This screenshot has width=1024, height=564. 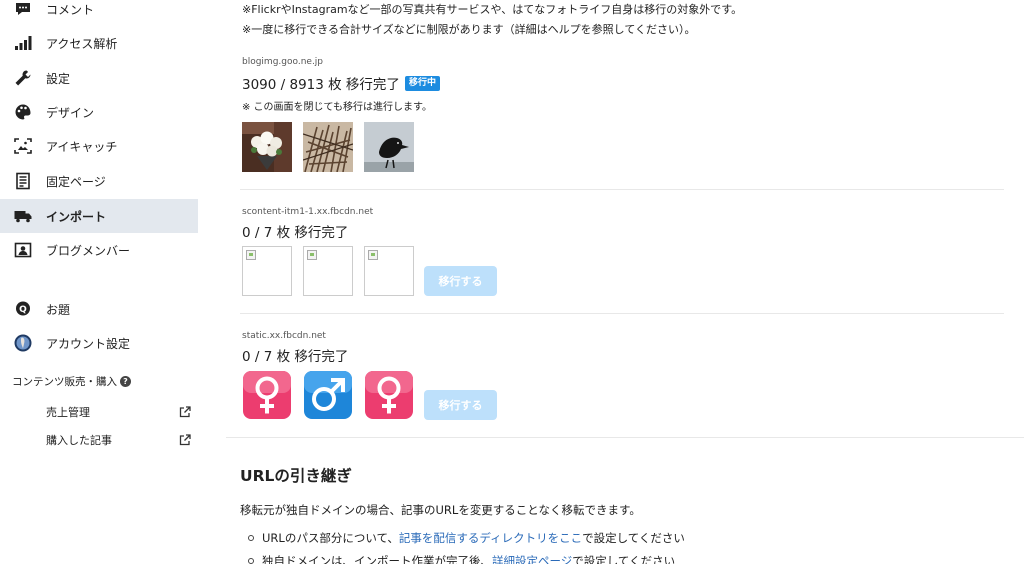 I want to click on list-item: 独自ドメインは、インポート作業が完了後、 詳細設定ページ で設定してください, so click(x=461, y=558).